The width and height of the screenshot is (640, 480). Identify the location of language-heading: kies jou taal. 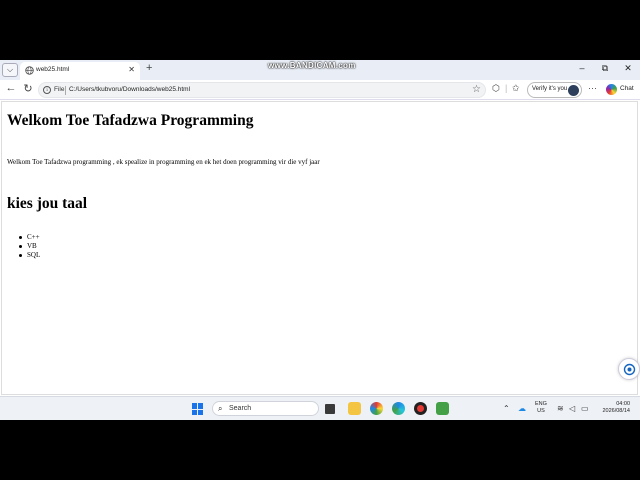
(47, 203).